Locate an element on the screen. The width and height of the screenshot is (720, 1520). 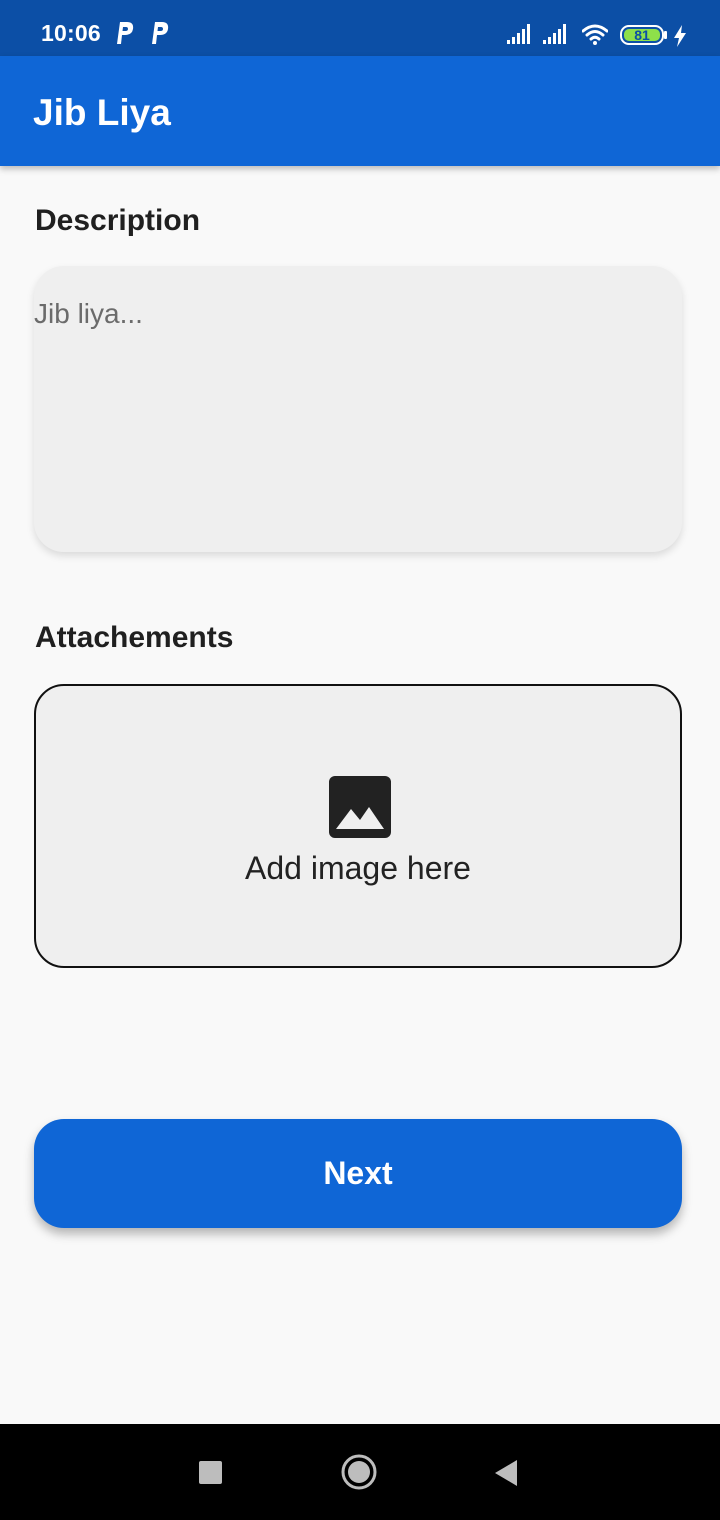
home-circle-icon is located at coordinates (359, 1472).